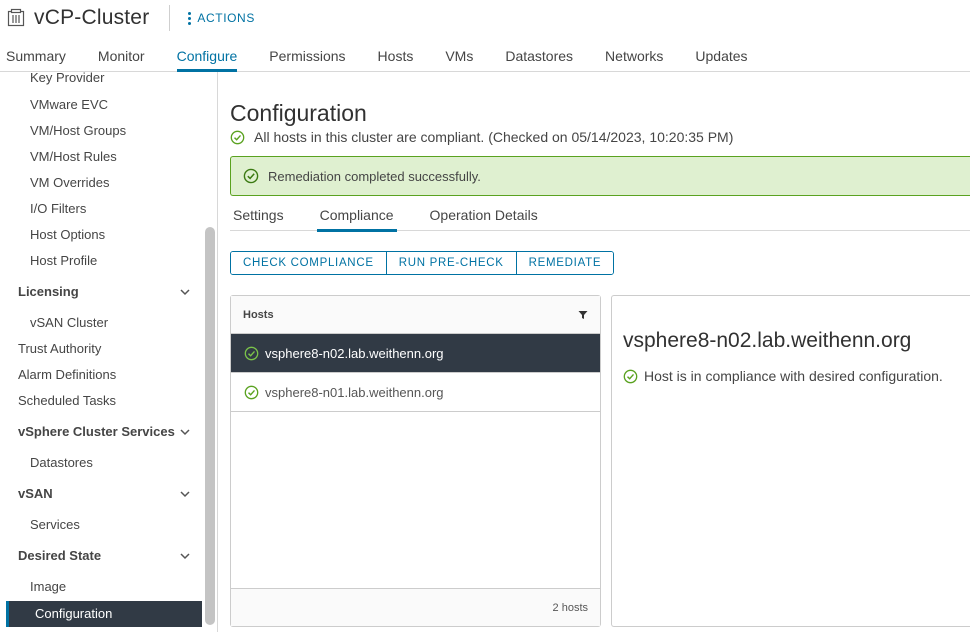 The width and height of the screenshot is (970, 632). Describe the element at coordinates (258, 315) in the screenshot. I see `hosts-header-label: Hosts` at that location.